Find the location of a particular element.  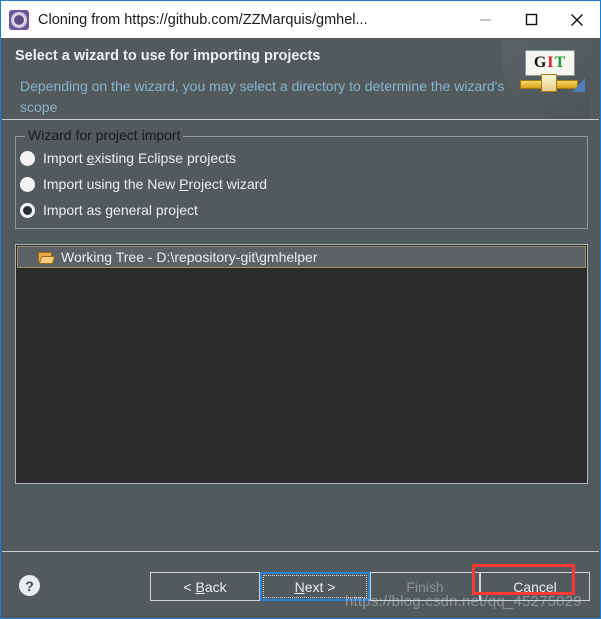

help-icon: ? is located at coordinates (29, 585).